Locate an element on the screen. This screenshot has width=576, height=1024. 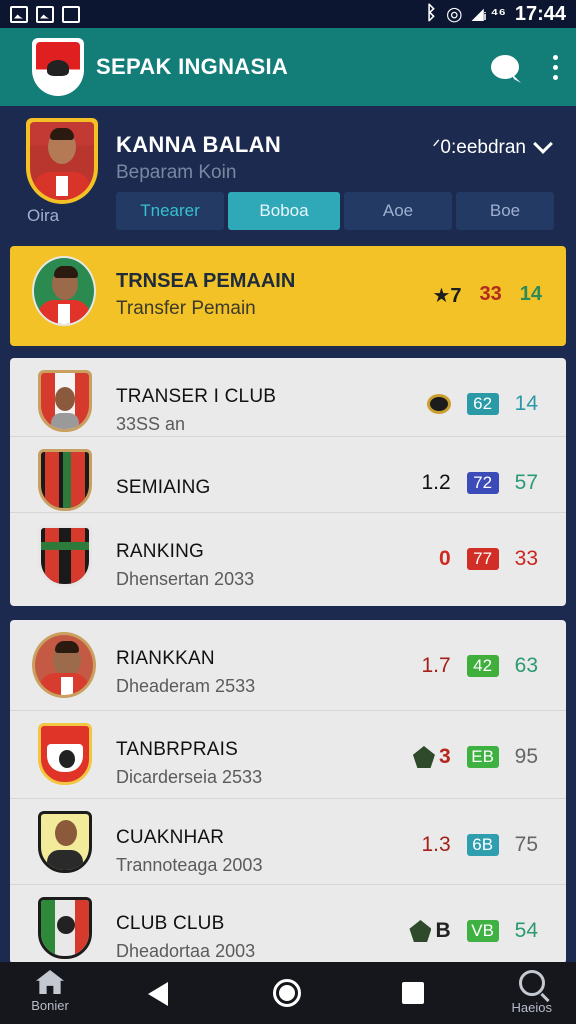
row-stat: 1.3 is located at coordinates (436, 844).